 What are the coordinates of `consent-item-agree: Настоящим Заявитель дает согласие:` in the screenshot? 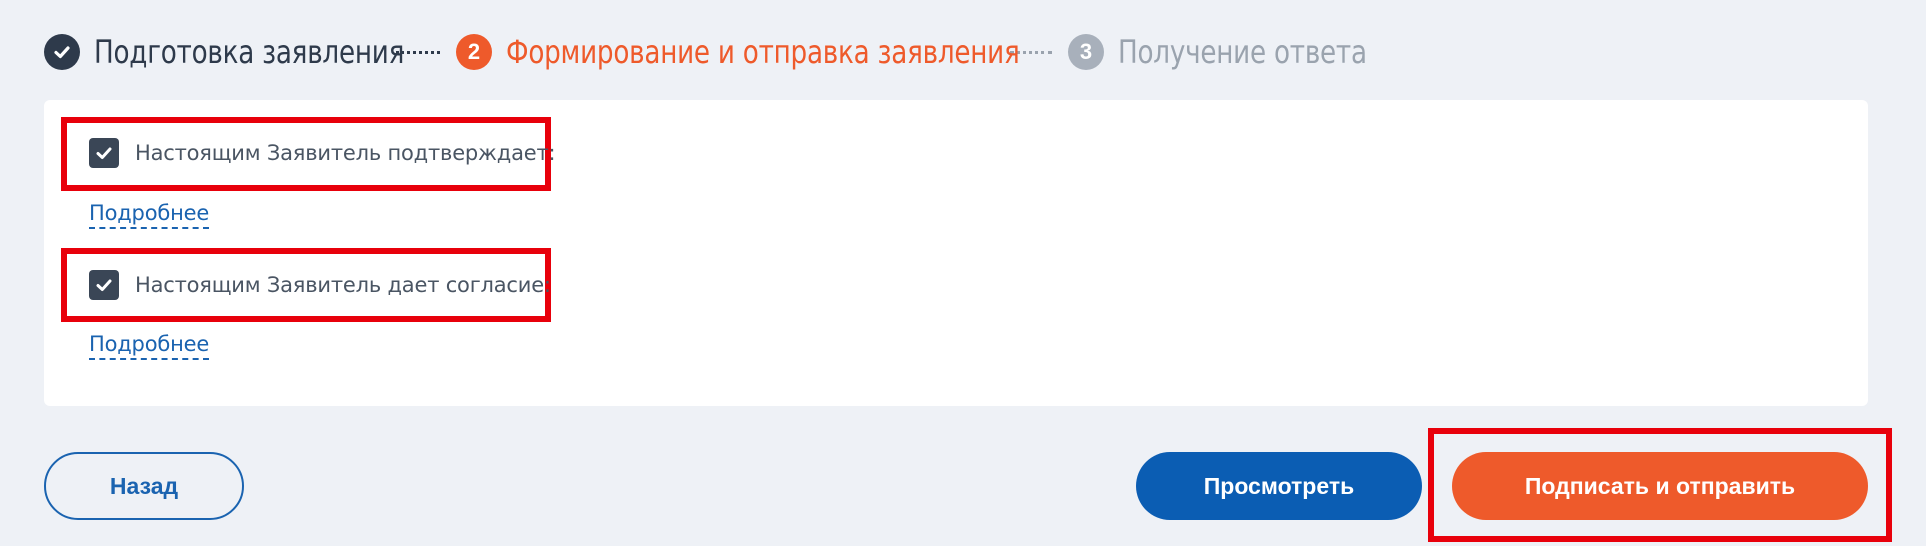 It's located at (320, 285).